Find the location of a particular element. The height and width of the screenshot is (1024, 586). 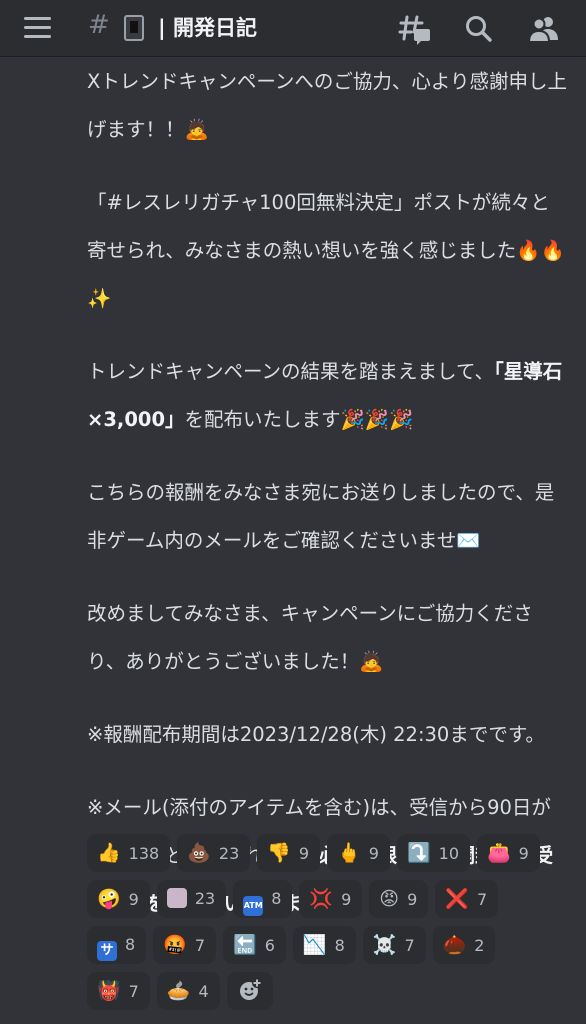

reaction-angry-face: 😡 9 is located at coordinates (399, 899).